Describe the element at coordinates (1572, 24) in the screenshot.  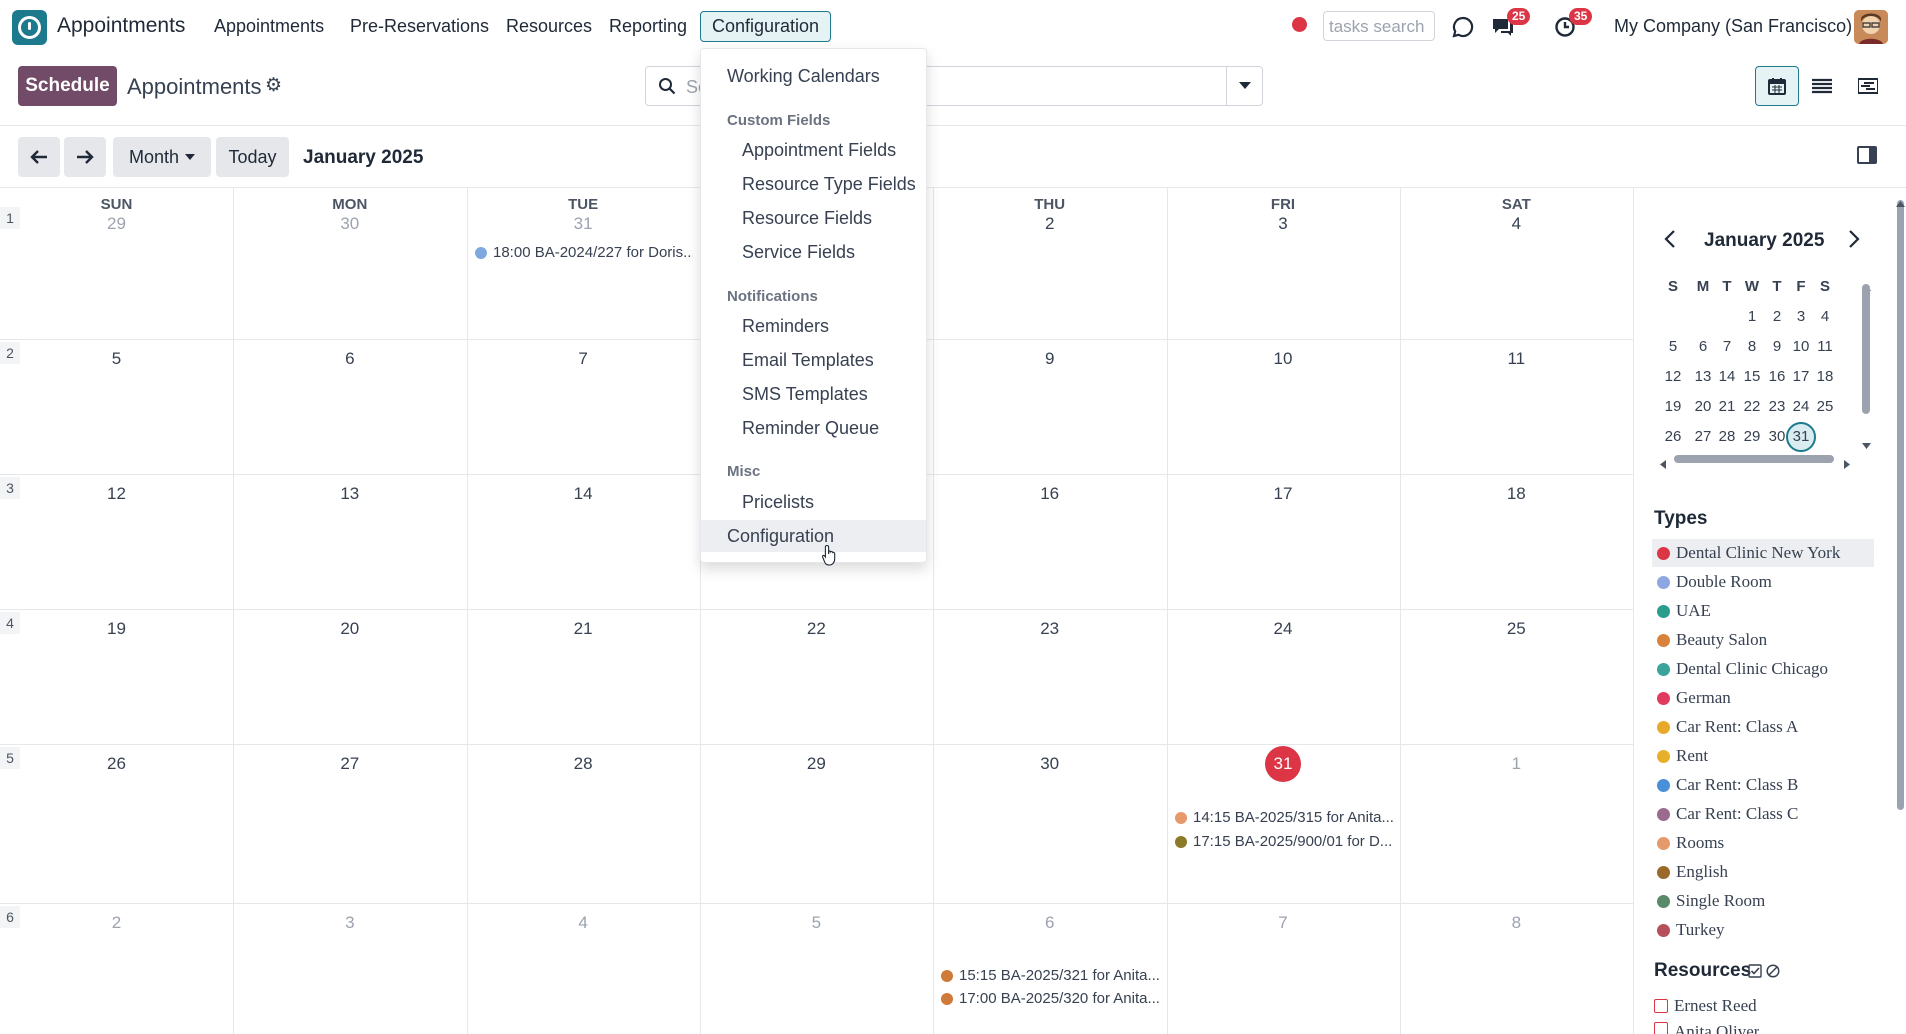
I see `activities-clock-icon: 35` at that location.